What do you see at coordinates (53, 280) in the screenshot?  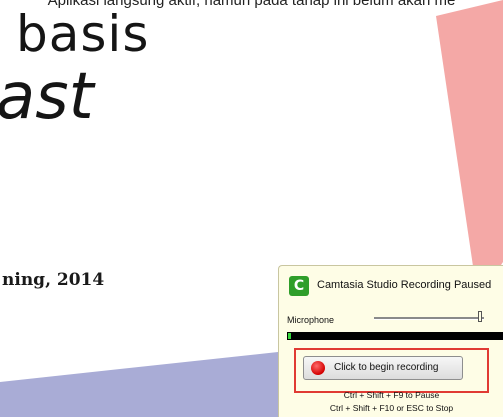 I see `slide-date: ning, 2014` at bounding box center [53, 280].